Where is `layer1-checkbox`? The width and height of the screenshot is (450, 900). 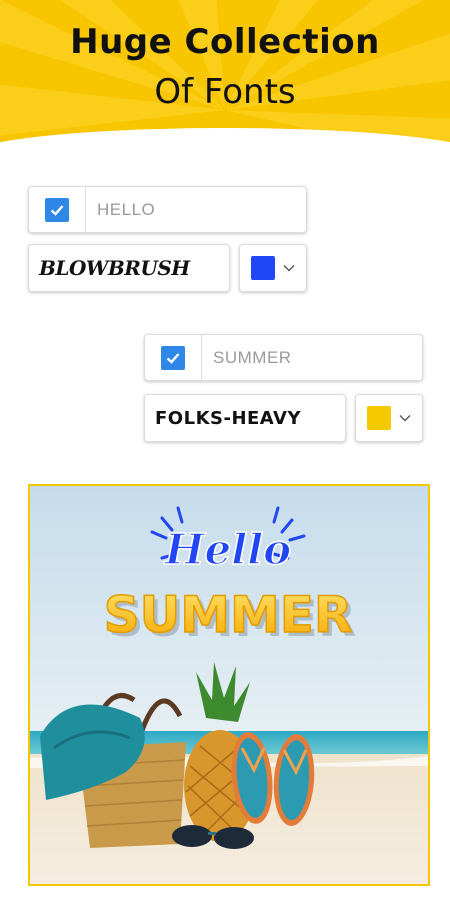
layer1-checkbox is located at coordinates (57, 209).